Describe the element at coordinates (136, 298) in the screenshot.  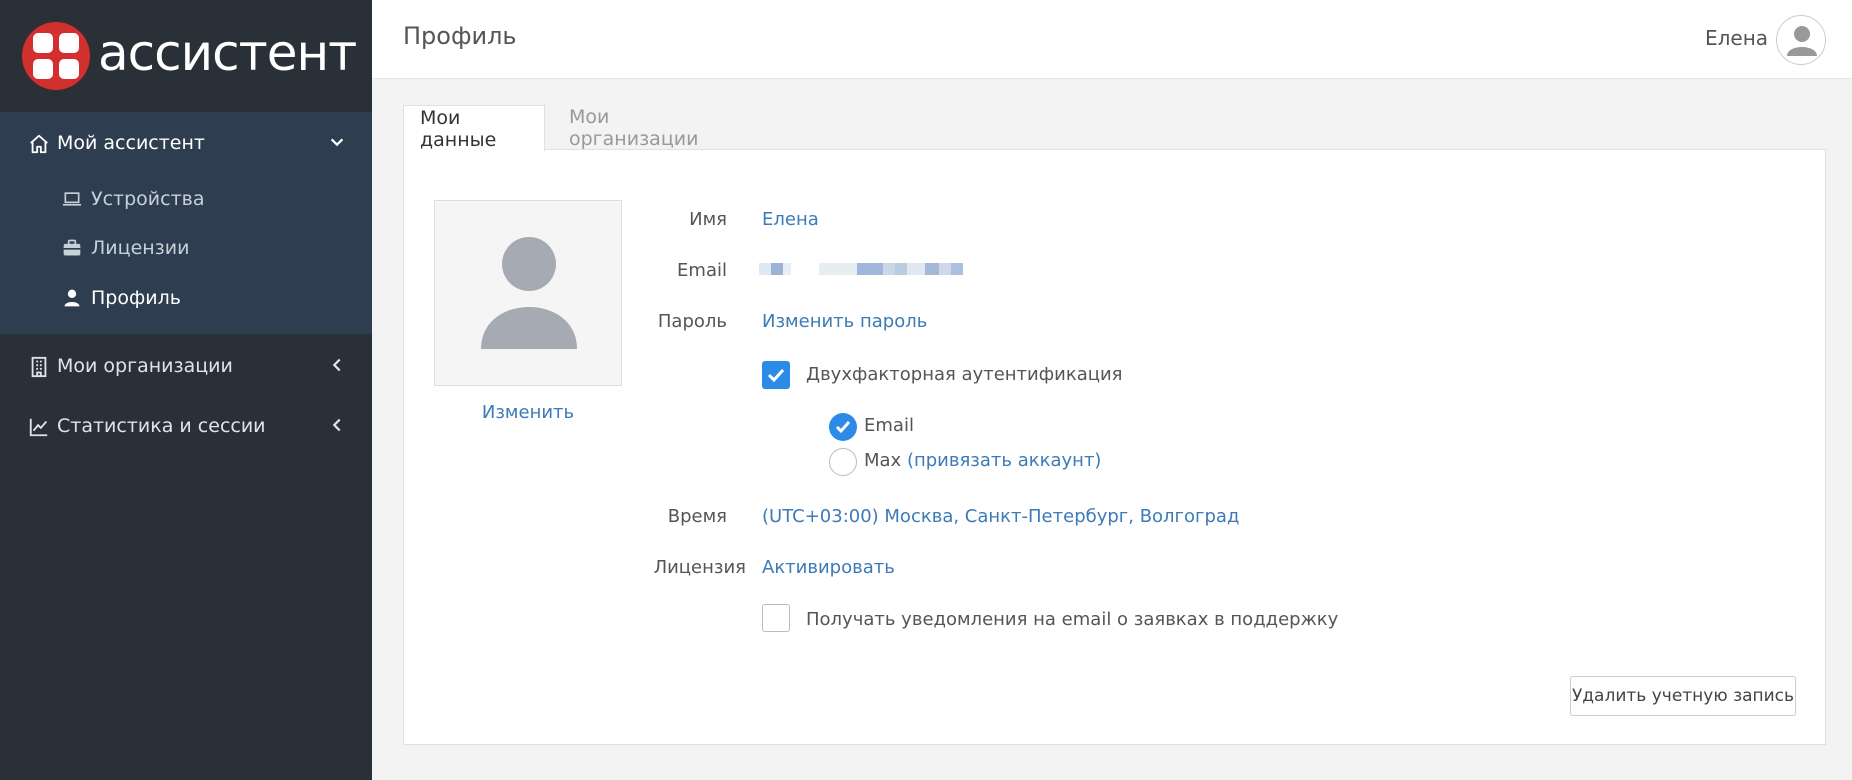
I see `sidebar-item-label: Профиль` at that location.